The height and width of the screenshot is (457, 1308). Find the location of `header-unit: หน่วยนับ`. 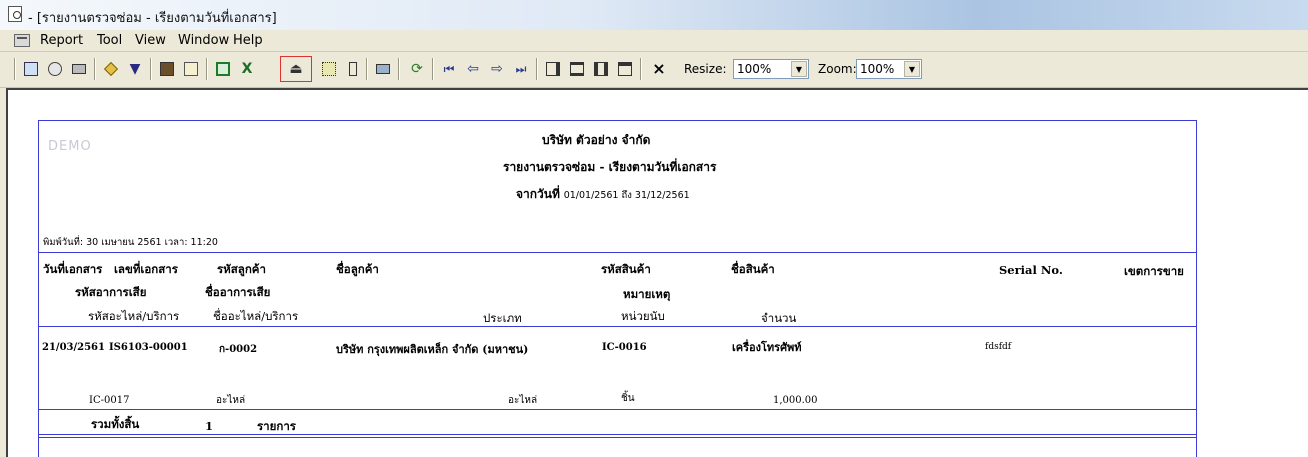

header-unit: หน่วยนับ is located at coordinates (643, 316).